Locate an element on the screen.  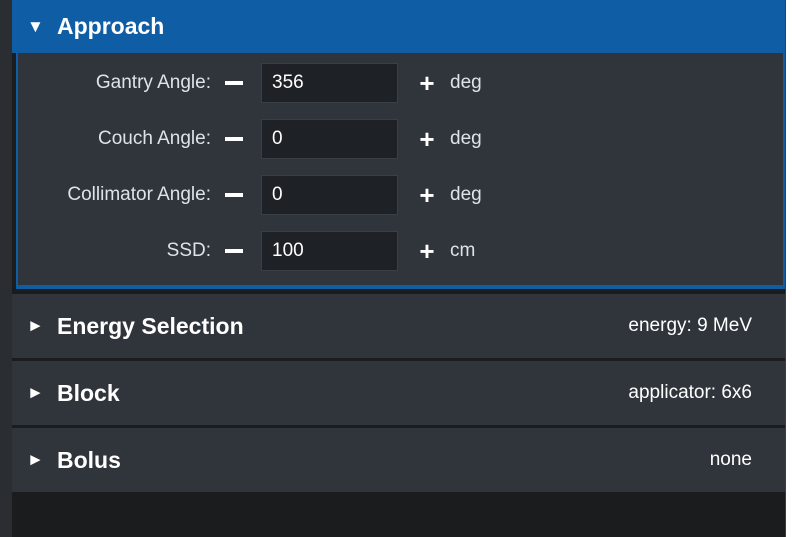
collimator-angle-increment-button: + is located at coordinates (427, 195).